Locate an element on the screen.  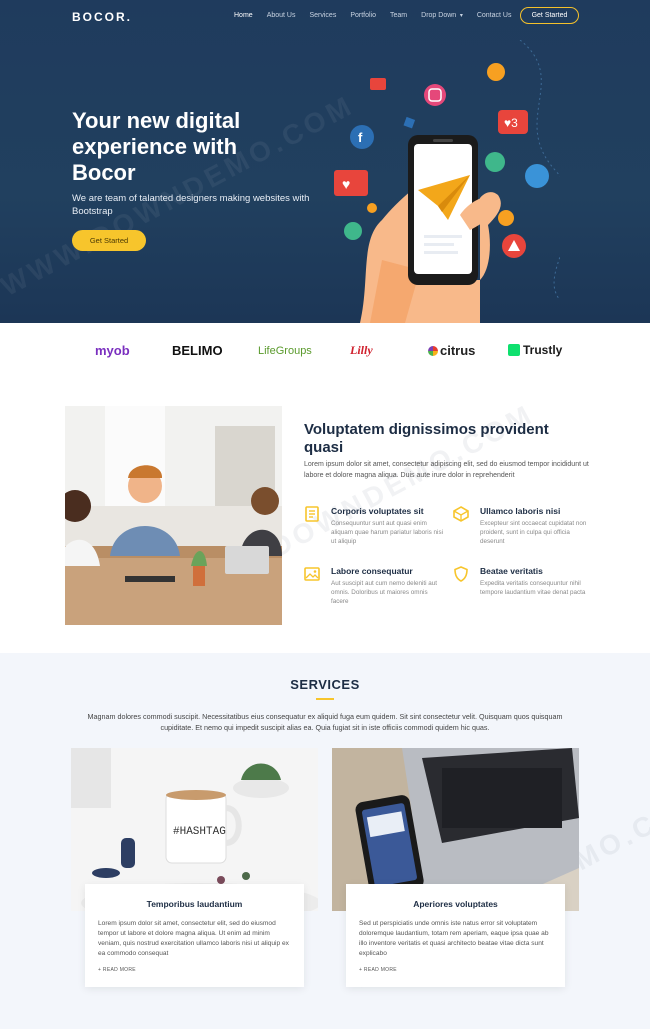
citrus-icon is located at coordinates (433, 351).